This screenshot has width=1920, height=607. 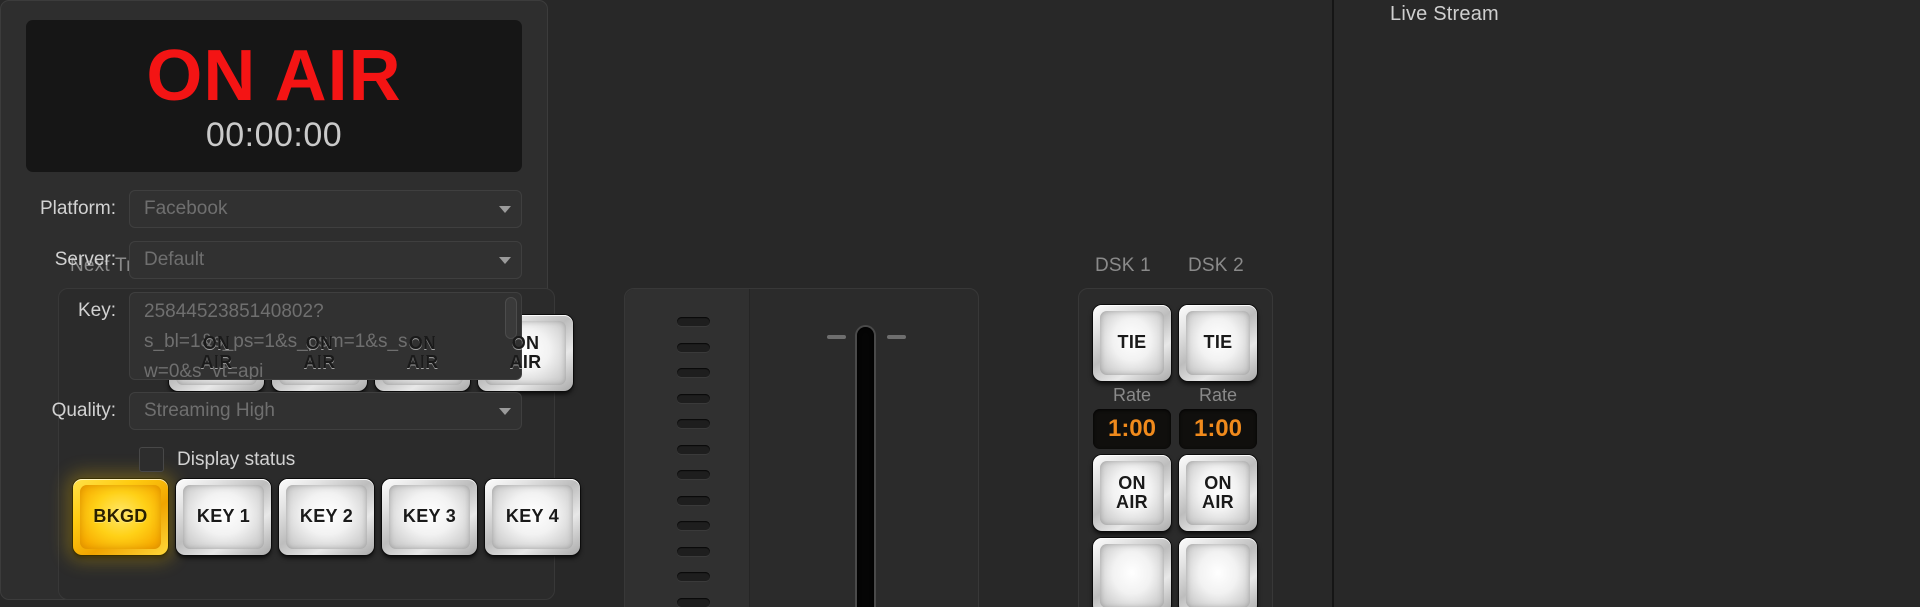 What do you see at coordinates (319, 362) in the screenshot?
I see `transition-on-air-2-line2: AIR` at bounding box center [319, 362].